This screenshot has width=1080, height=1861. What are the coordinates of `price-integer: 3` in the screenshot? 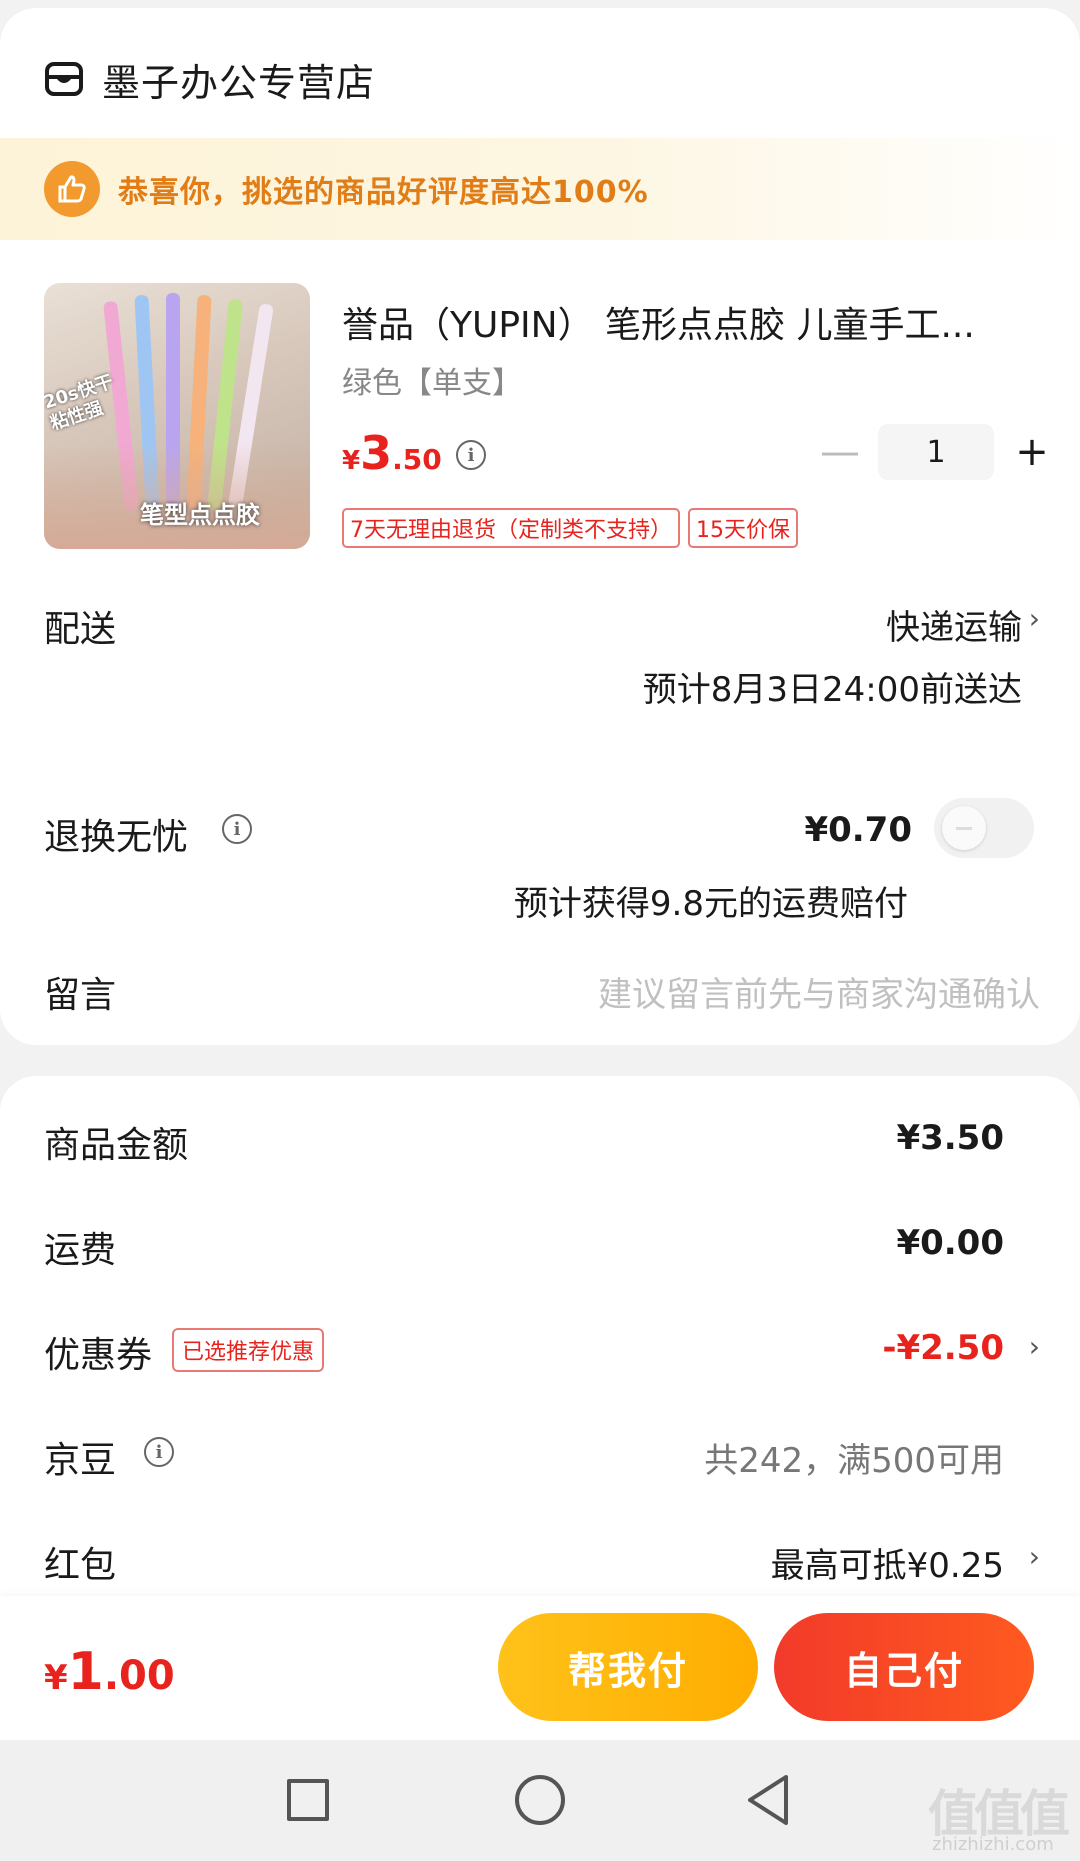 It's located at (376, 453).